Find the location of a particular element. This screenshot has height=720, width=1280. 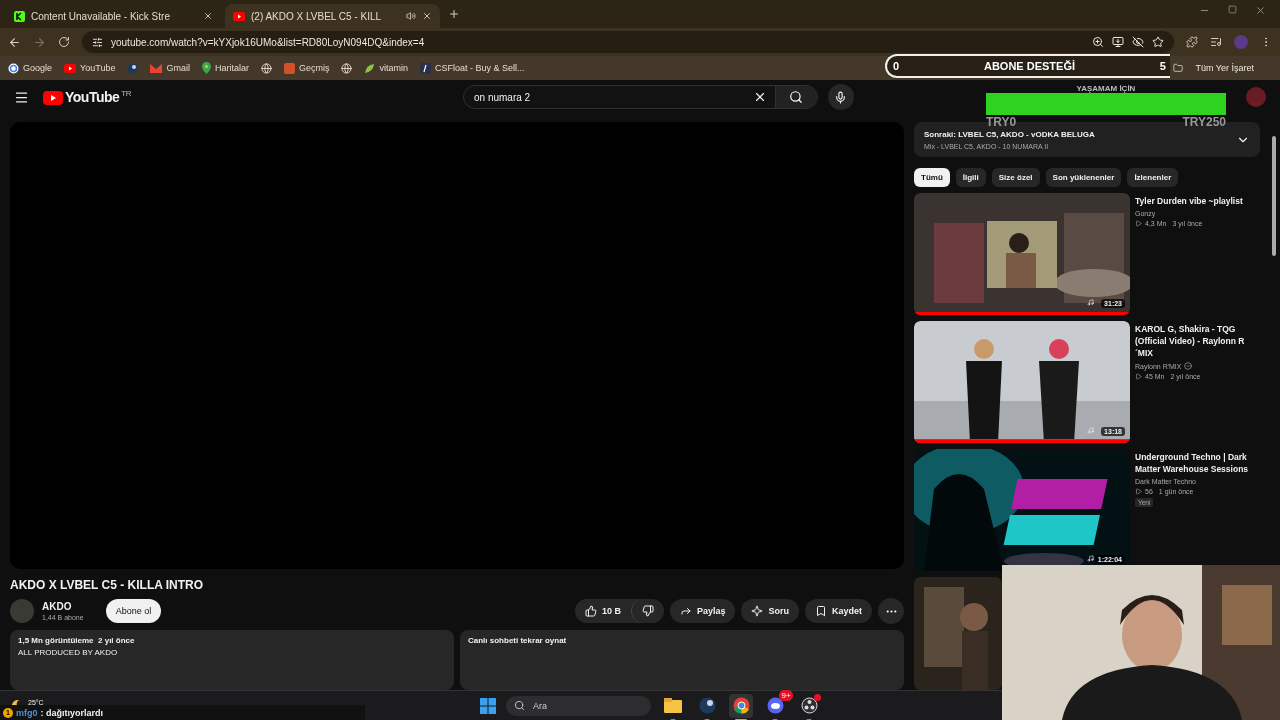

video-title: Tyler Durden vibe ~playlist is located at coordinates (1197, 201).